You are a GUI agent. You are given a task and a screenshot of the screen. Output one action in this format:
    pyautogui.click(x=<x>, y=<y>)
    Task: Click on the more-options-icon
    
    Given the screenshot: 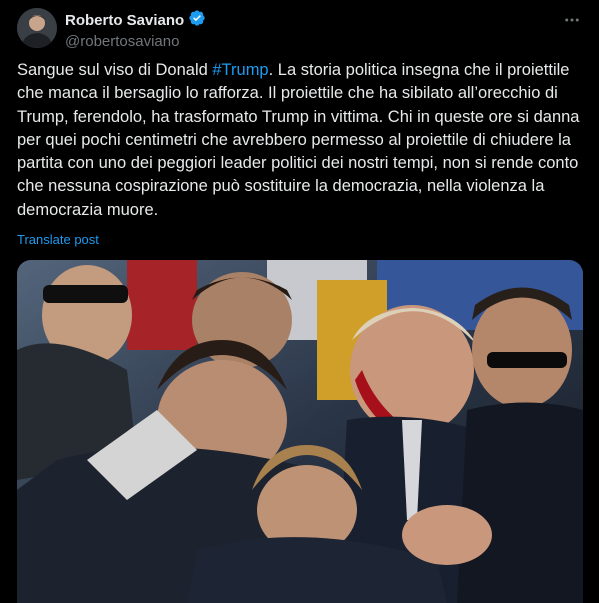 What is the action you would take?
    pyautogui.click(x=572, y=20)
    